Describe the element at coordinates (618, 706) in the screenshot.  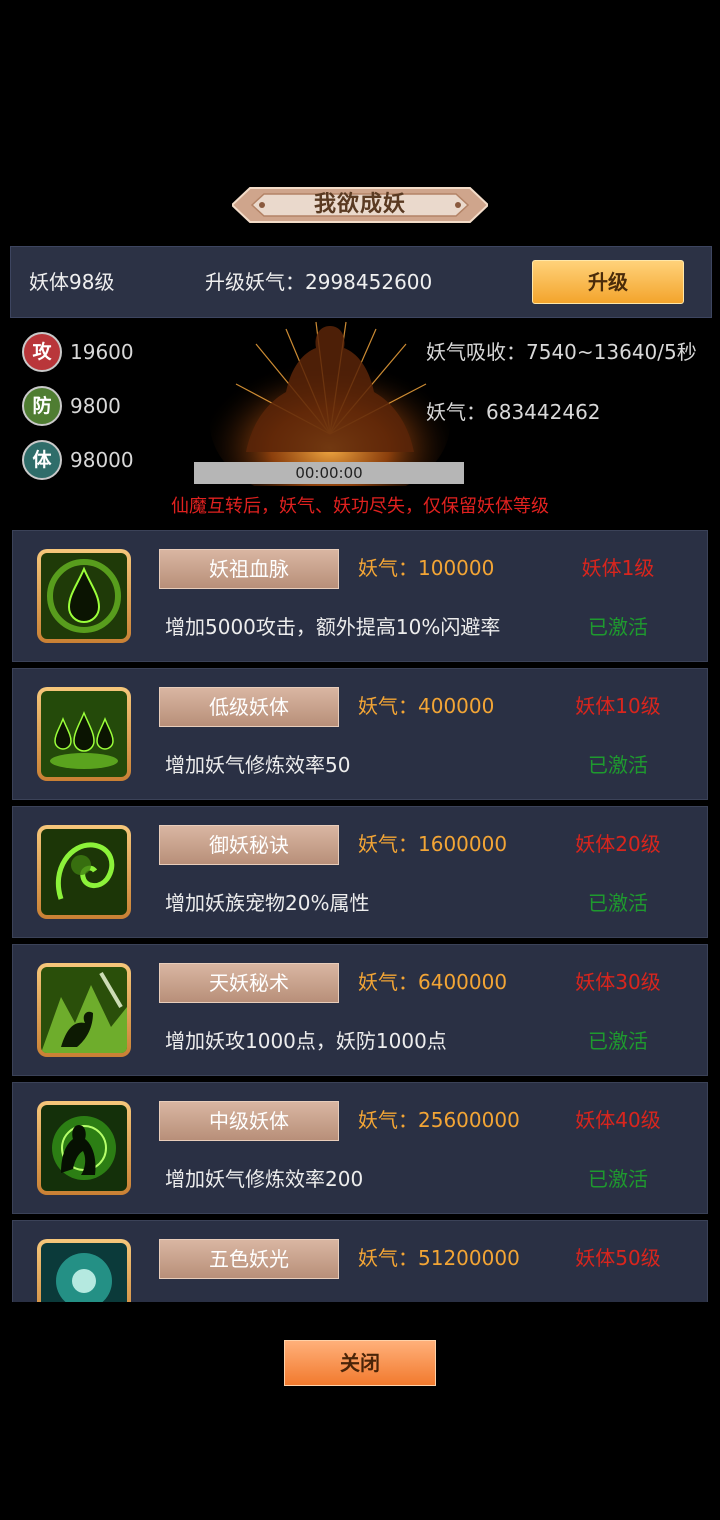
I see `skill-requirement: 妖体10级` at that location.